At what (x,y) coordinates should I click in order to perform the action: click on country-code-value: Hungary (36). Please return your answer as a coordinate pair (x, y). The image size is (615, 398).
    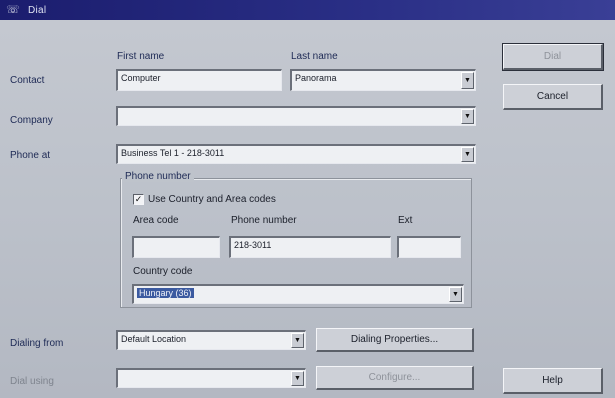
    Looking at the image, I should click on (165, 293).